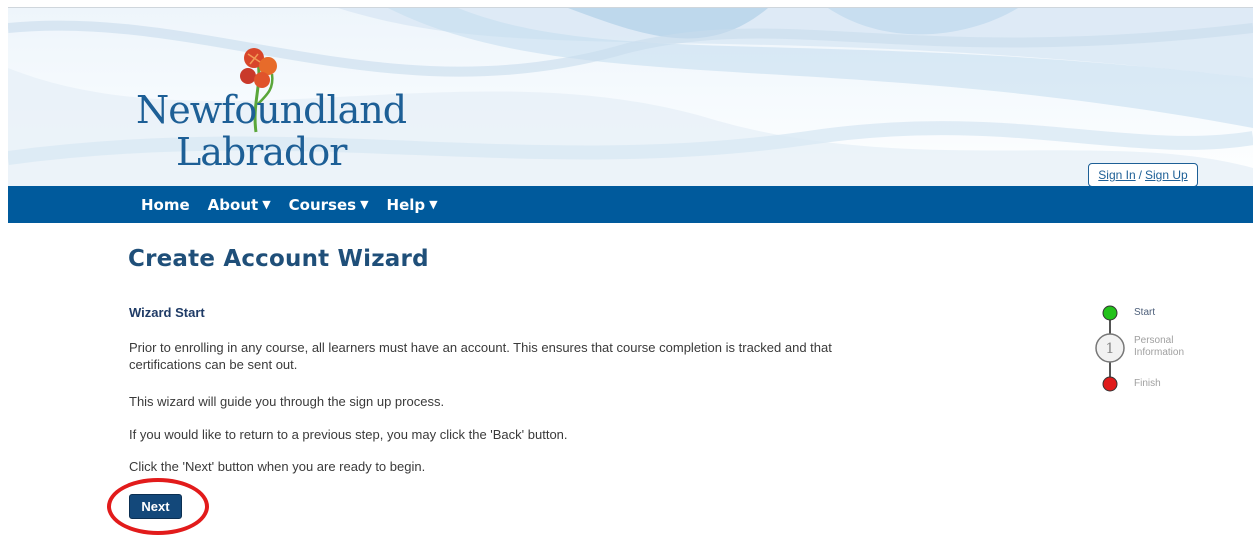  Describe the element at coordinates (1147, 383) in the screenshot. I see `step-label-finish: Finish` at that location.